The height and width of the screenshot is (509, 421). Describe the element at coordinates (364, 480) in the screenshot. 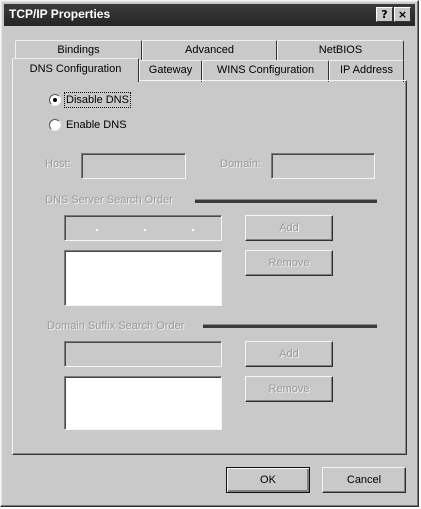

I see `cancel-button: Cancel` at that location.